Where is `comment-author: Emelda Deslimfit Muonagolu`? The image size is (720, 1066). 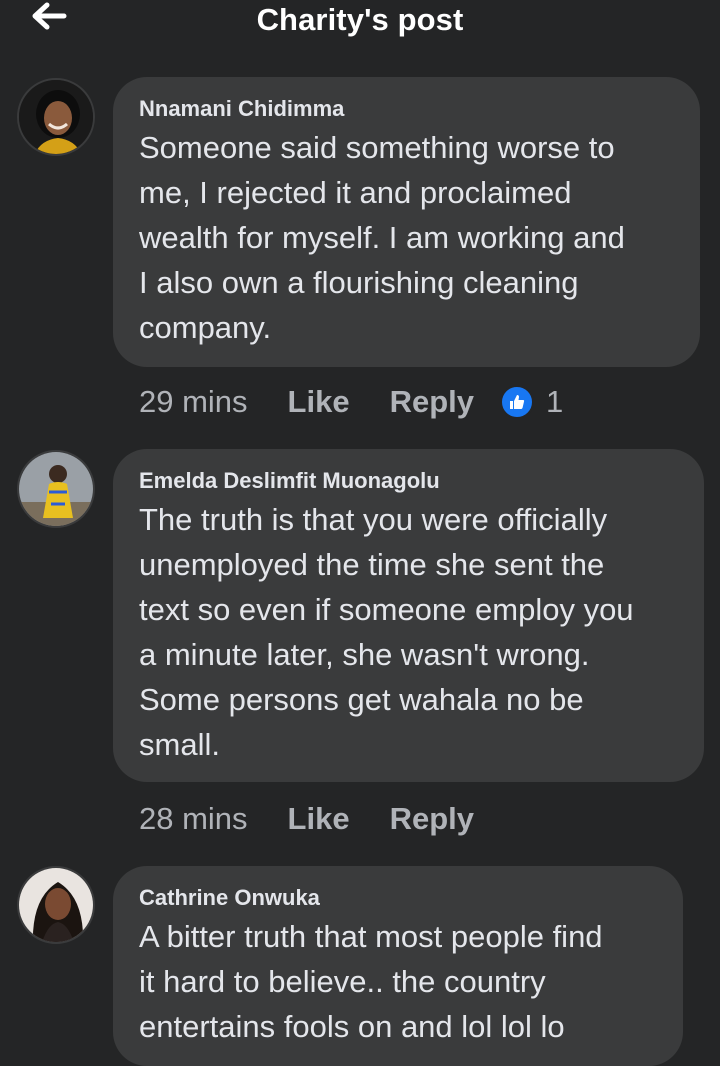
comment-author: Emelda Deslimfit Muonagolu is located at coordinates (409, 481).